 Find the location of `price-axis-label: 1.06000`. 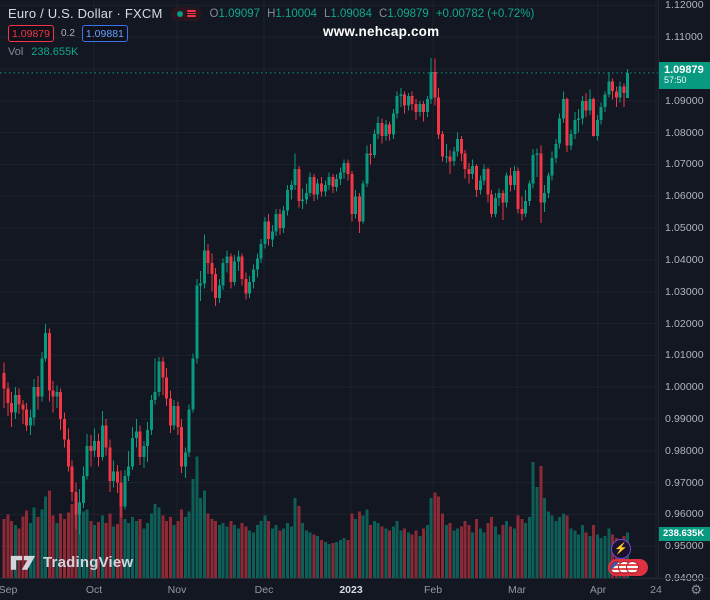

price-axis-label: 1.06000 is located at coordinates (684, 196).